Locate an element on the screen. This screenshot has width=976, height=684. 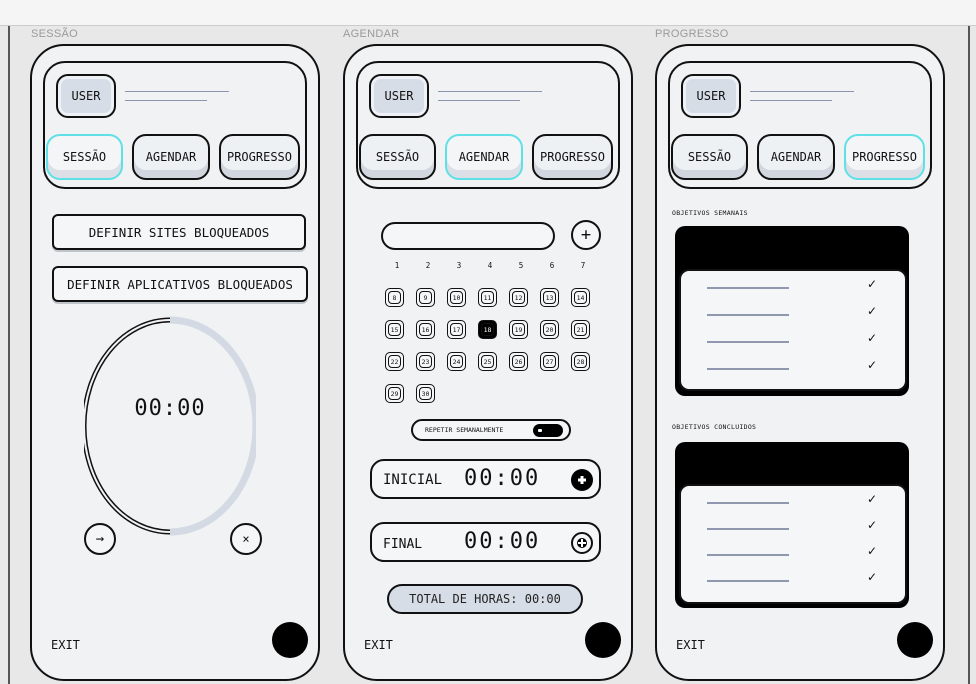
start-time-picker-button is located at coordinates (582, 480).